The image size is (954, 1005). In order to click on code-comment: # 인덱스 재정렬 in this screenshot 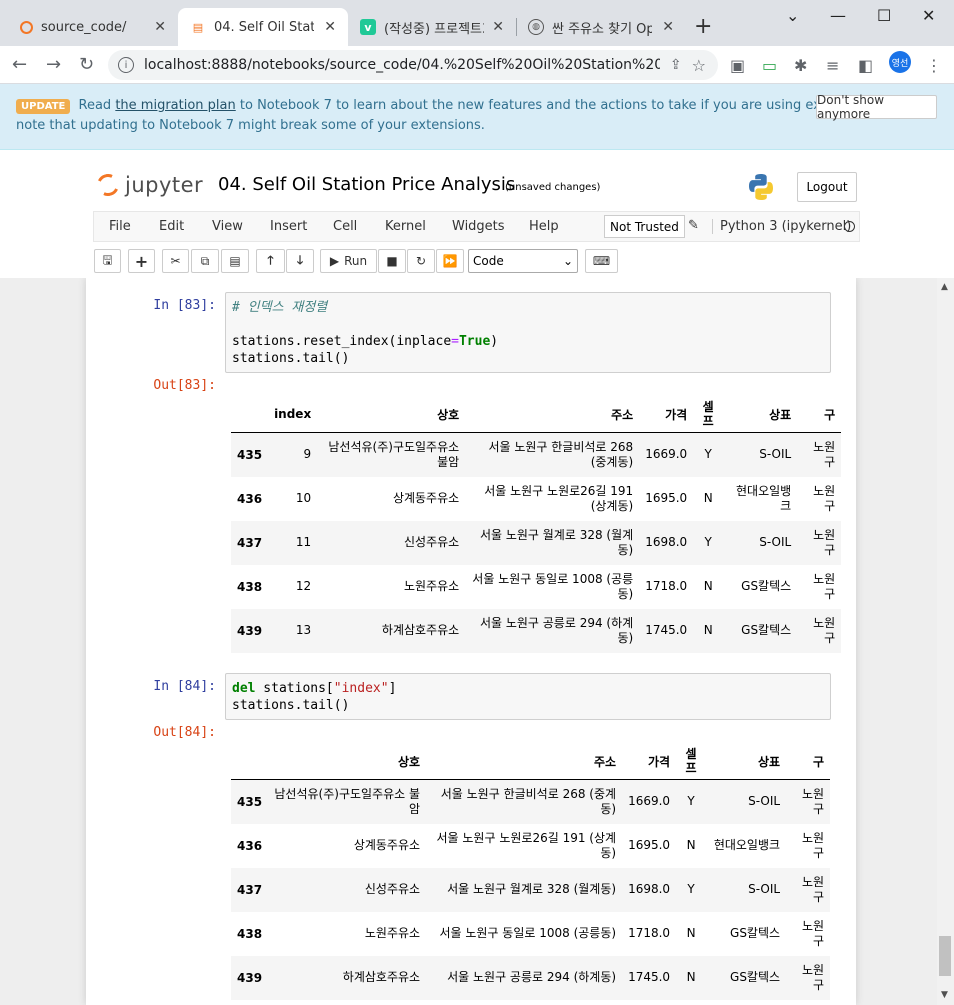, I will do `click(280, 307)`.